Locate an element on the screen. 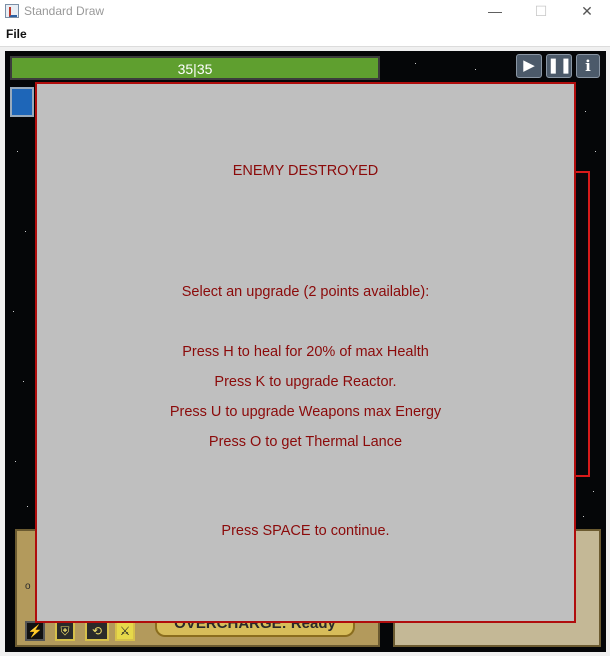 The width and height of the screenshot is (610, 656). play-icon: ▶ is located at coordinates (529, 66).